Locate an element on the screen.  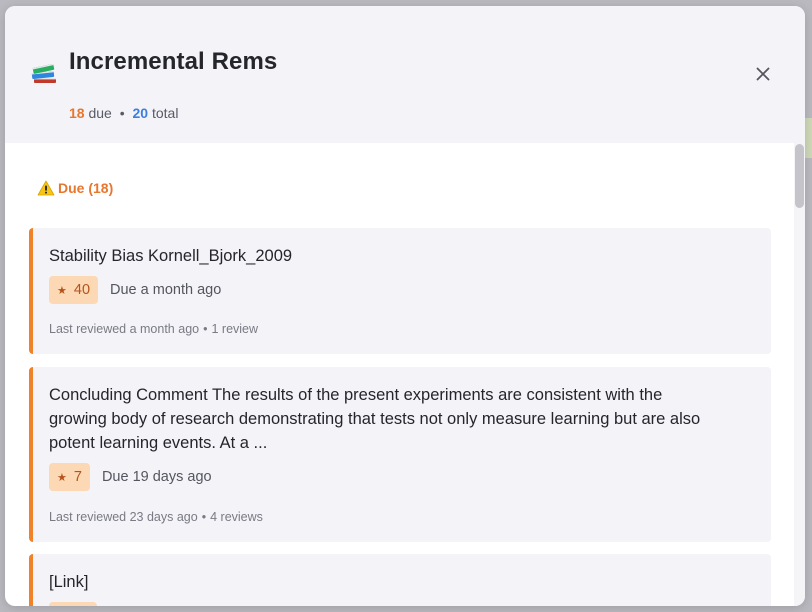
priority-badge: ★ 7 is located at coordinates (69, 477).